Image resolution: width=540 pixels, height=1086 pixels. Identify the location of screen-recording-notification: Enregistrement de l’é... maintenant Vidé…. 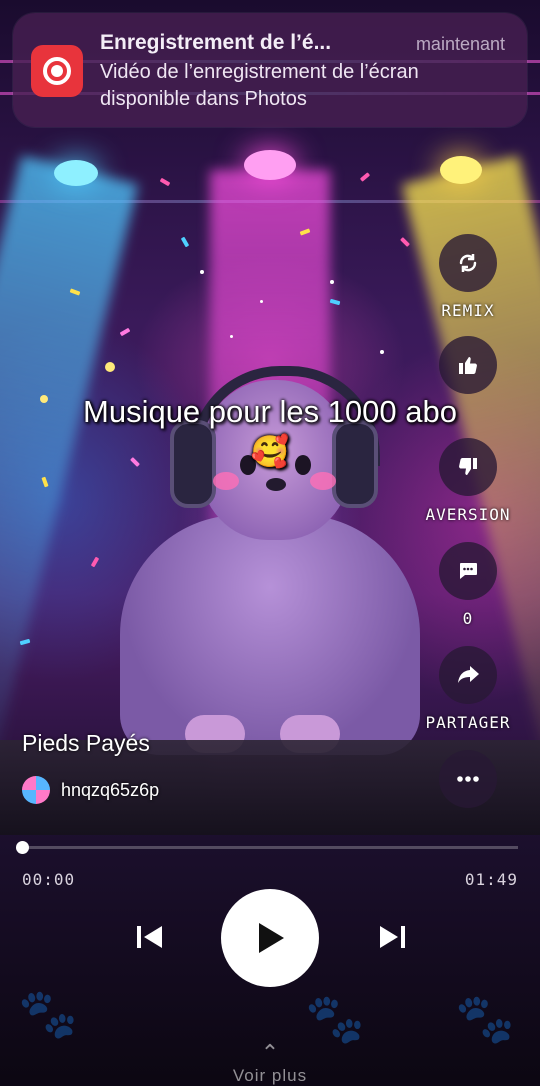
(270, 70).